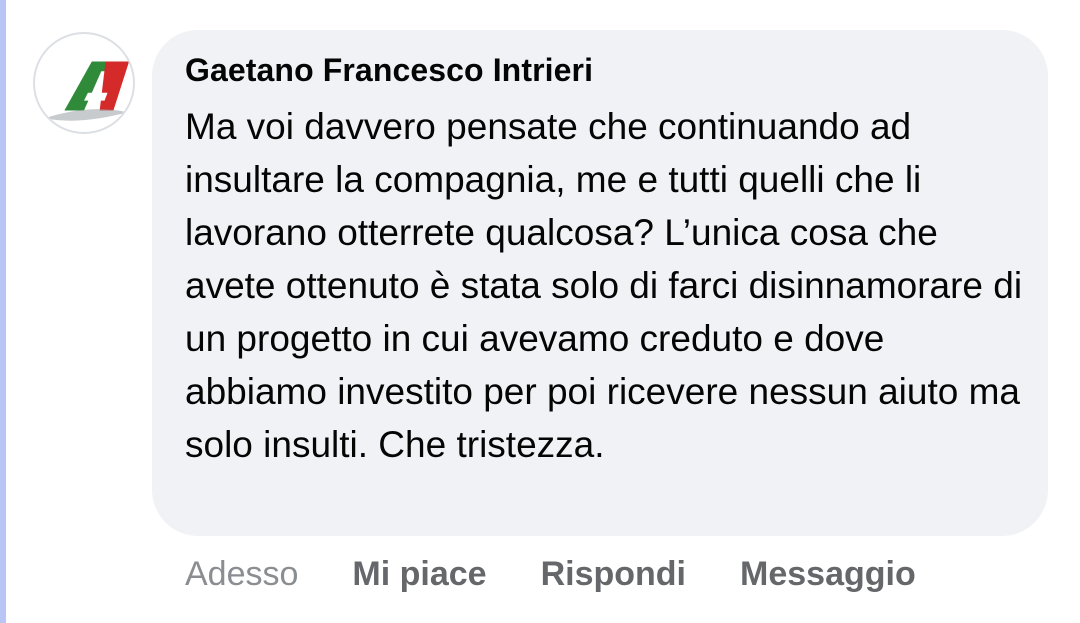  I want to click on like-button: Mi piace, so click(419, 574).